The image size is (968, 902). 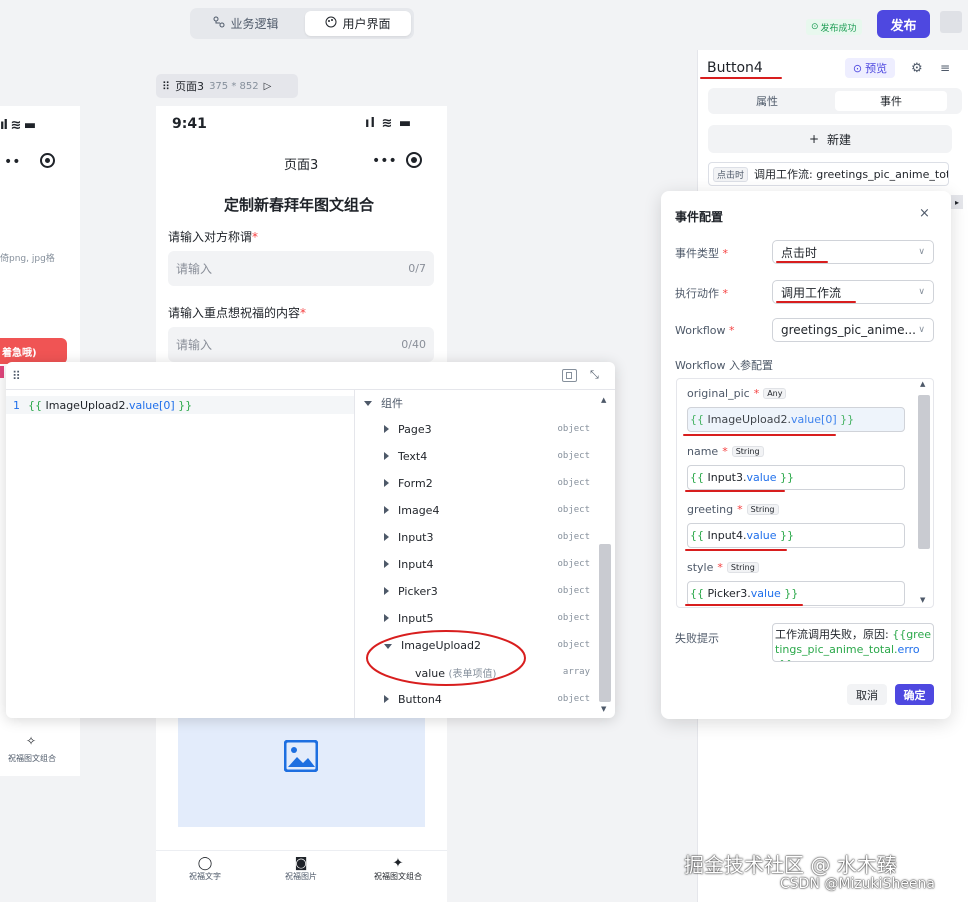 What do you see at coordinates (731, 174) in the screenshot?
I see `event-trigger-tag: 点击时` at bounding box center [731, 174].